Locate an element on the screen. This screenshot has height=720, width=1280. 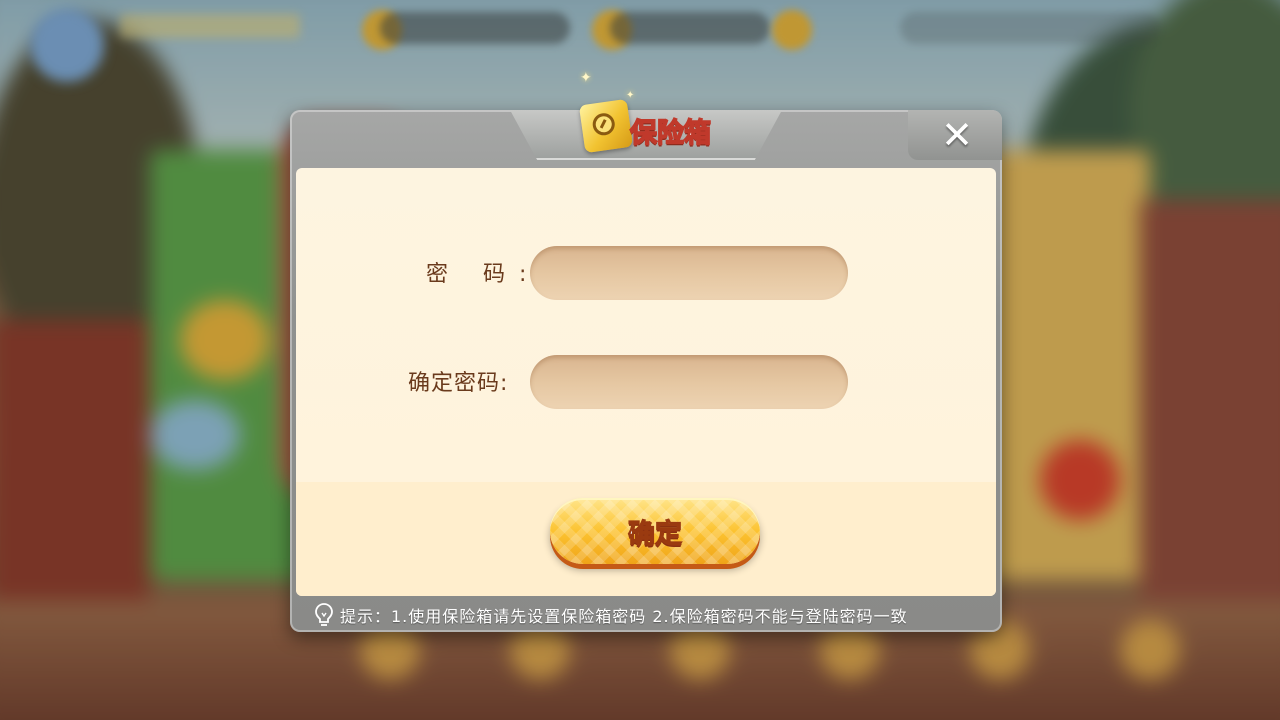
password-label: 密 码: is located at coordinates (483, 274).